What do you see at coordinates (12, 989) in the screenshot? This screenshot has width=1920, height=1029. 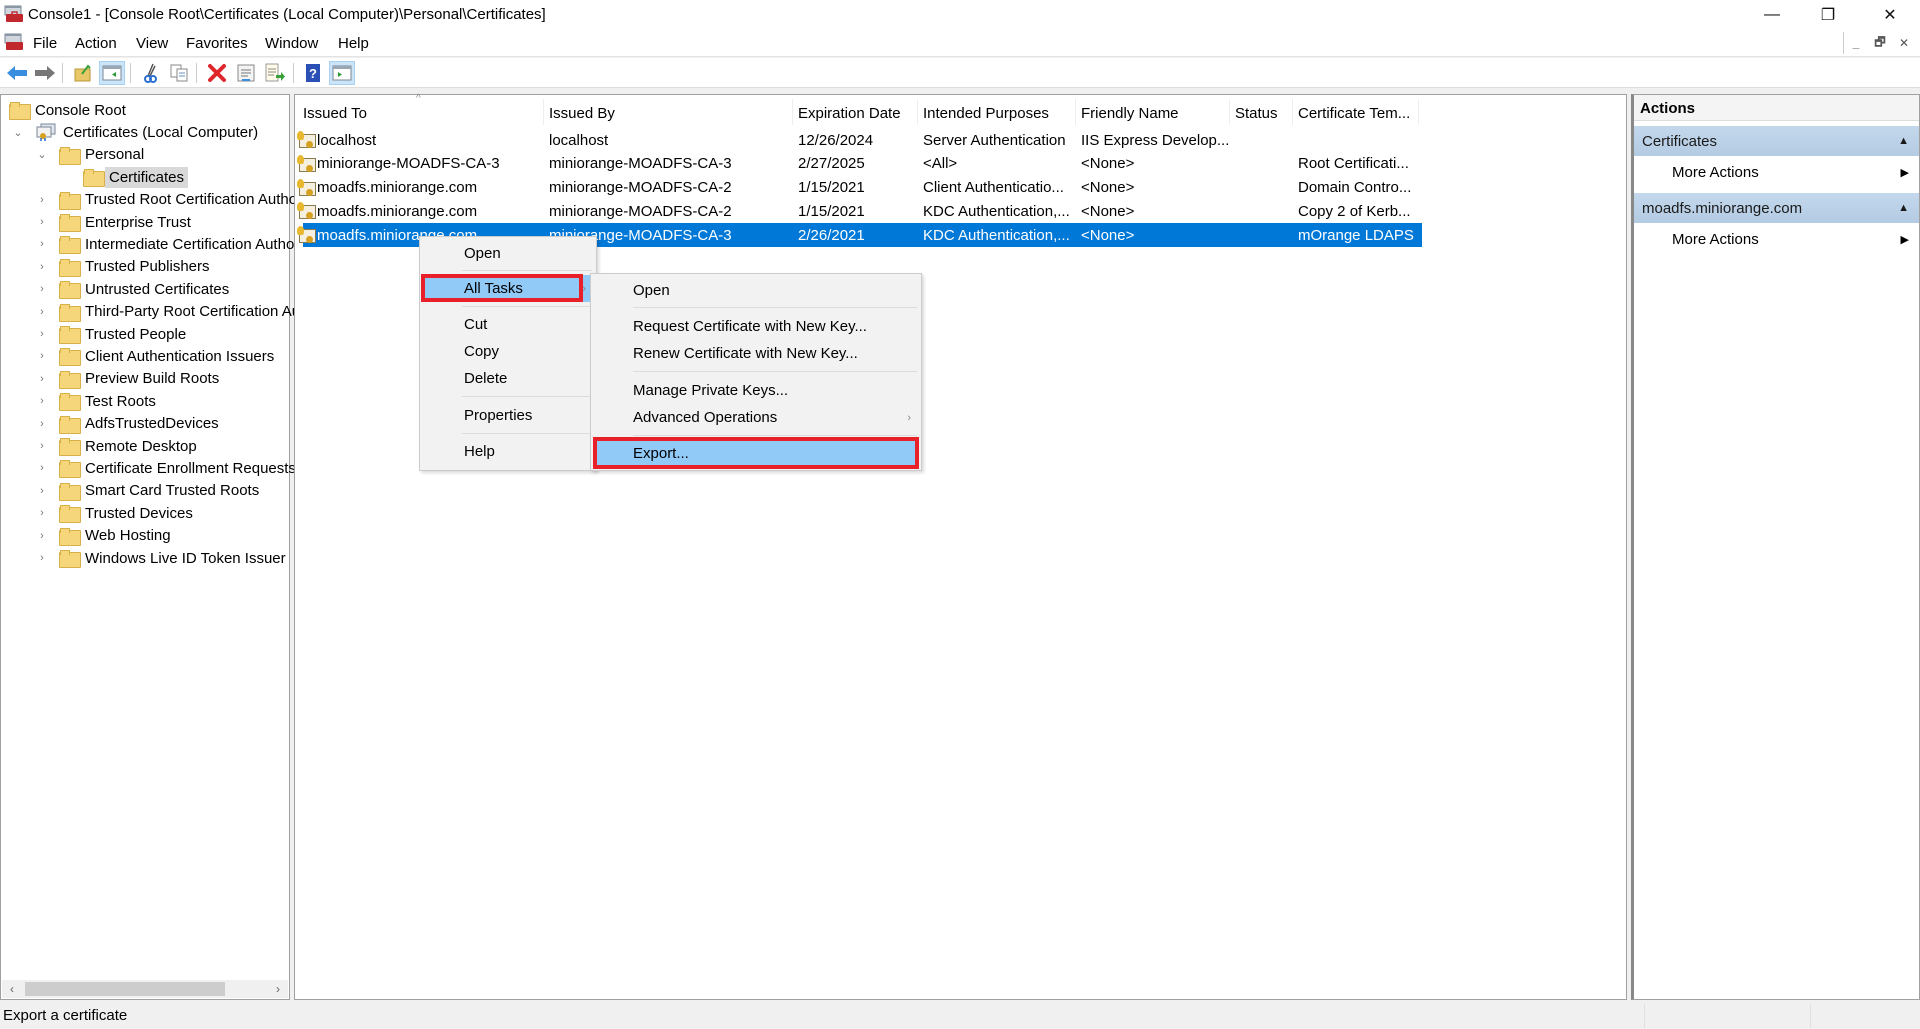 I see `scroll-left-arrow: ‹` at bounding box center [12, 989].